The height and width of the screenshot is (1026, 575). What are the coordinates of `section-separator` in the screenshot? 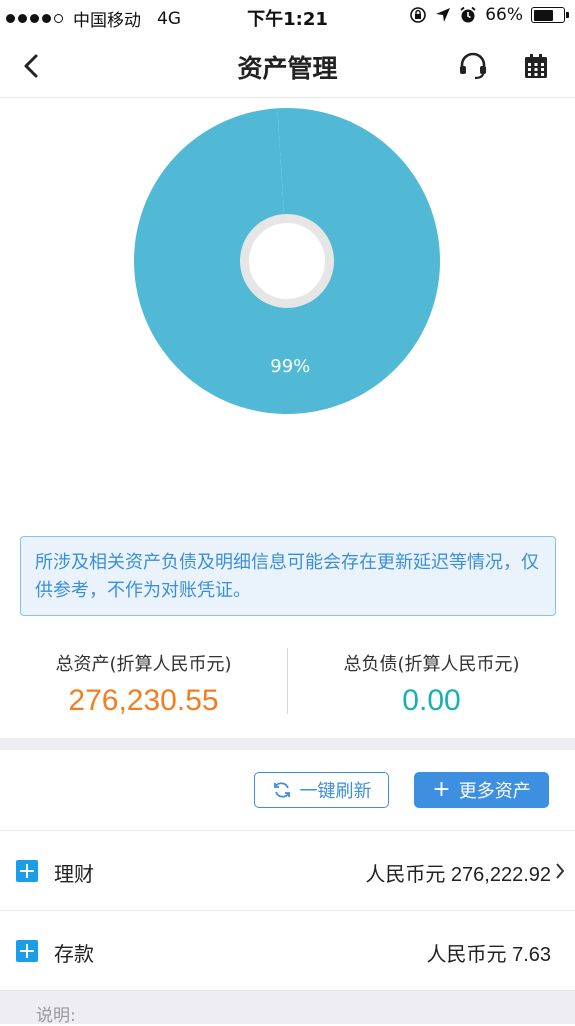 It's located at (287, 744).